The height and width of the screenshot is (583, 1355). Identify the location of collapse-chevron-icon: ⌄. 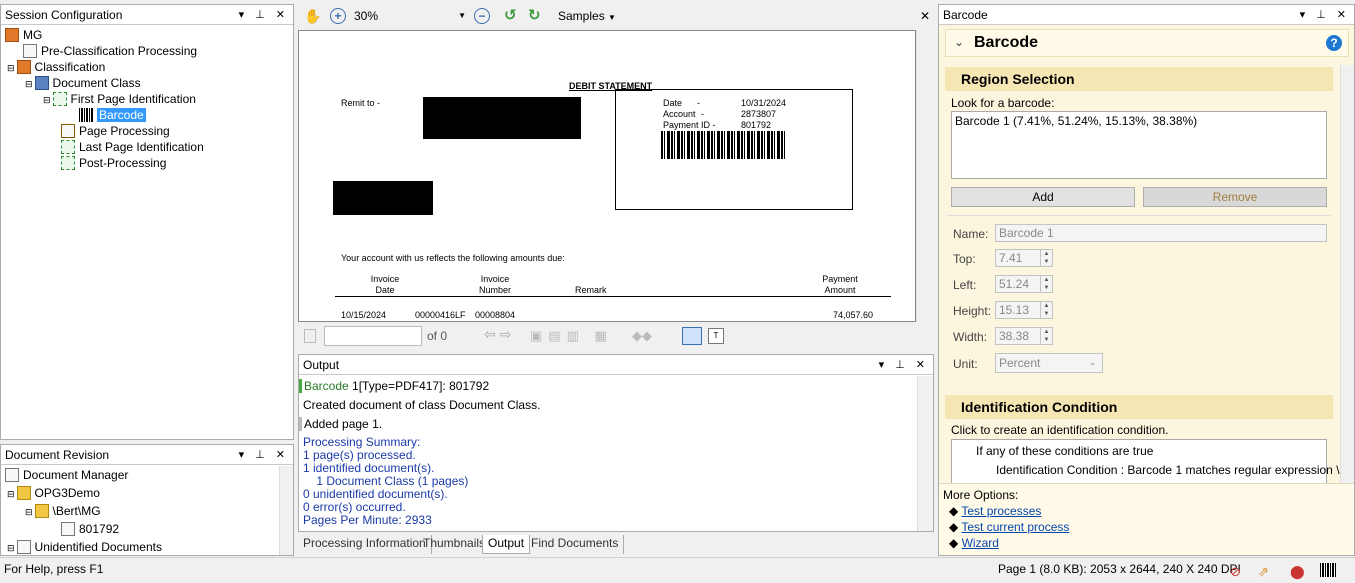
(959, 42).